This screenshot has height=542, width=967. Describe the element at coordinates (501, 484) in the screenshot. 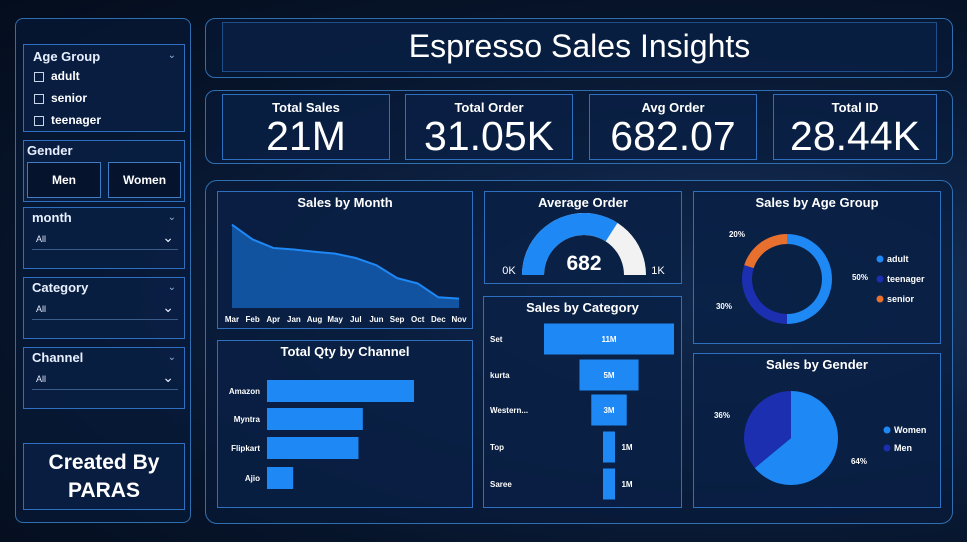

I see `y-tick-label: Saree` at that location.